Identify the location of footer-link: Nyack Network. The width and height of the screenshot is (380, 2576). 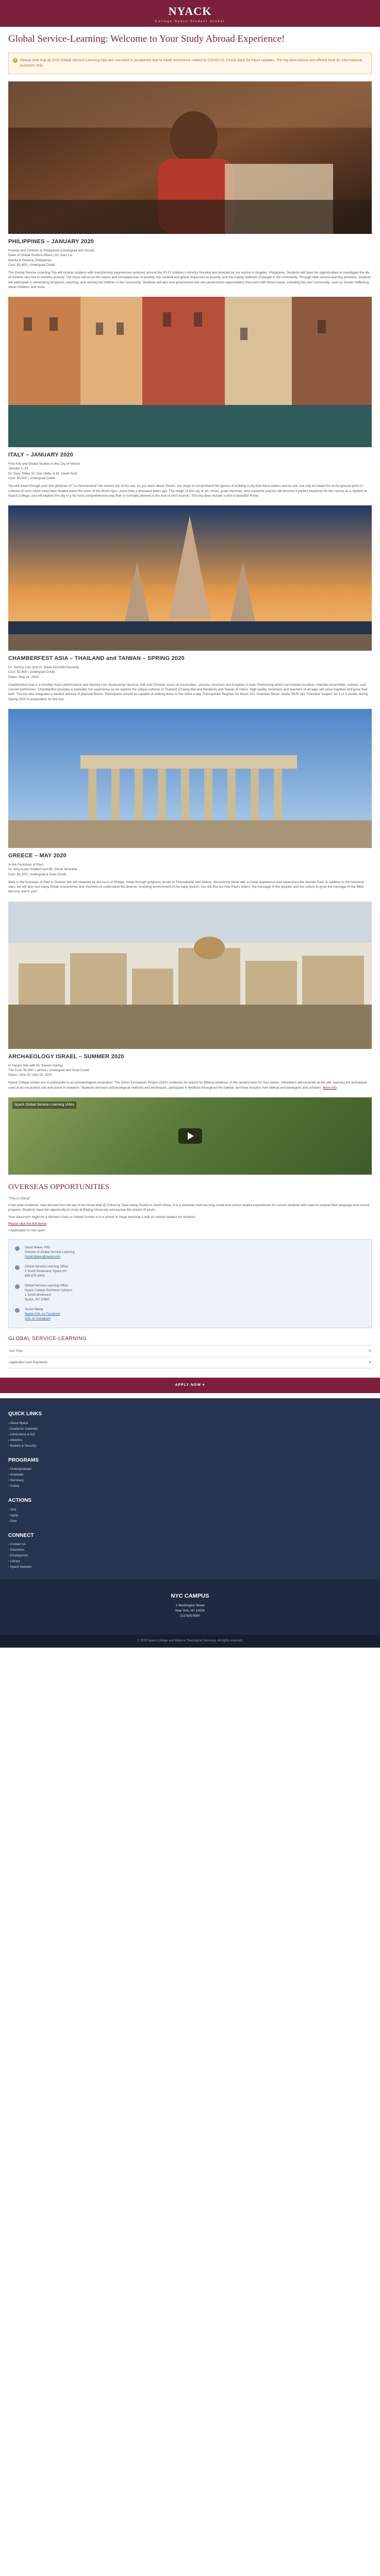
(190, 1567).